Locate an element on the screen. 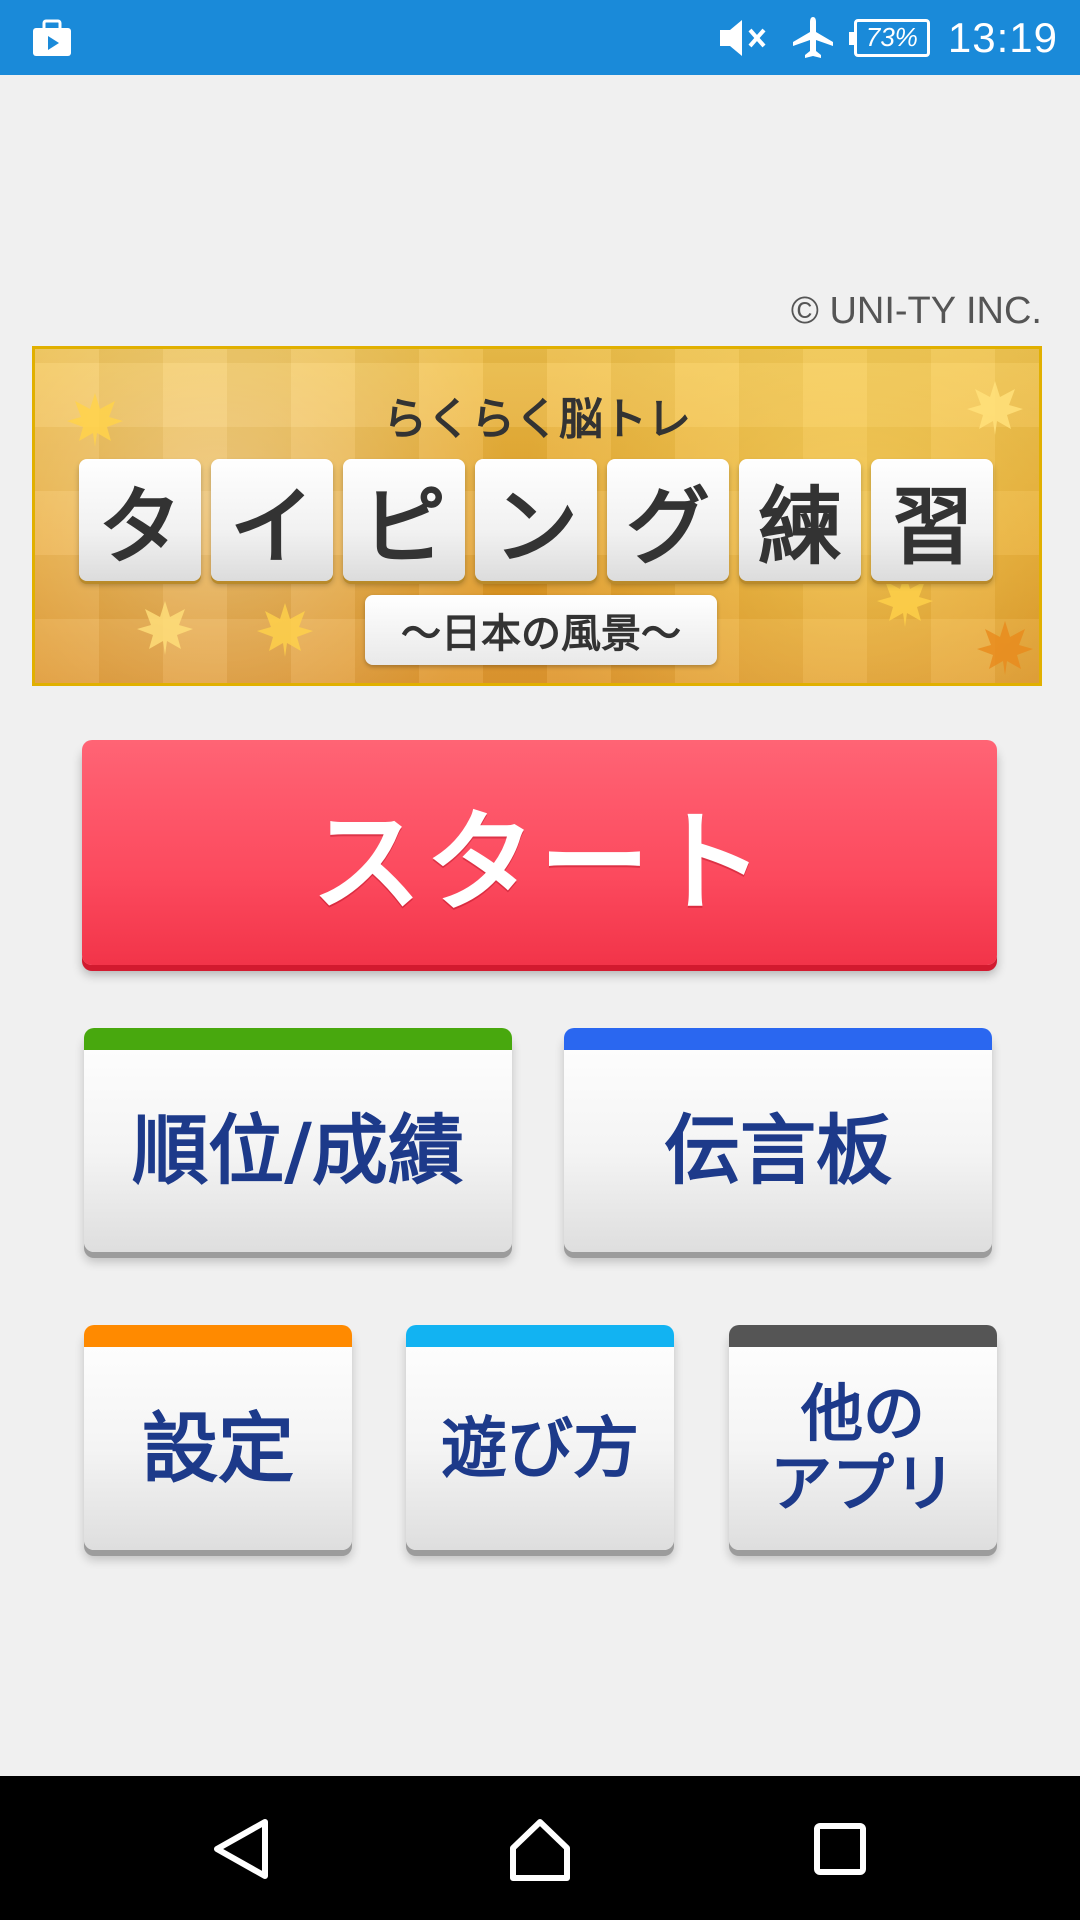 This screenshot has width=1080, height=1920. banner-tagline: 〜日本の風景〜 is located at coordinates (541, 630).